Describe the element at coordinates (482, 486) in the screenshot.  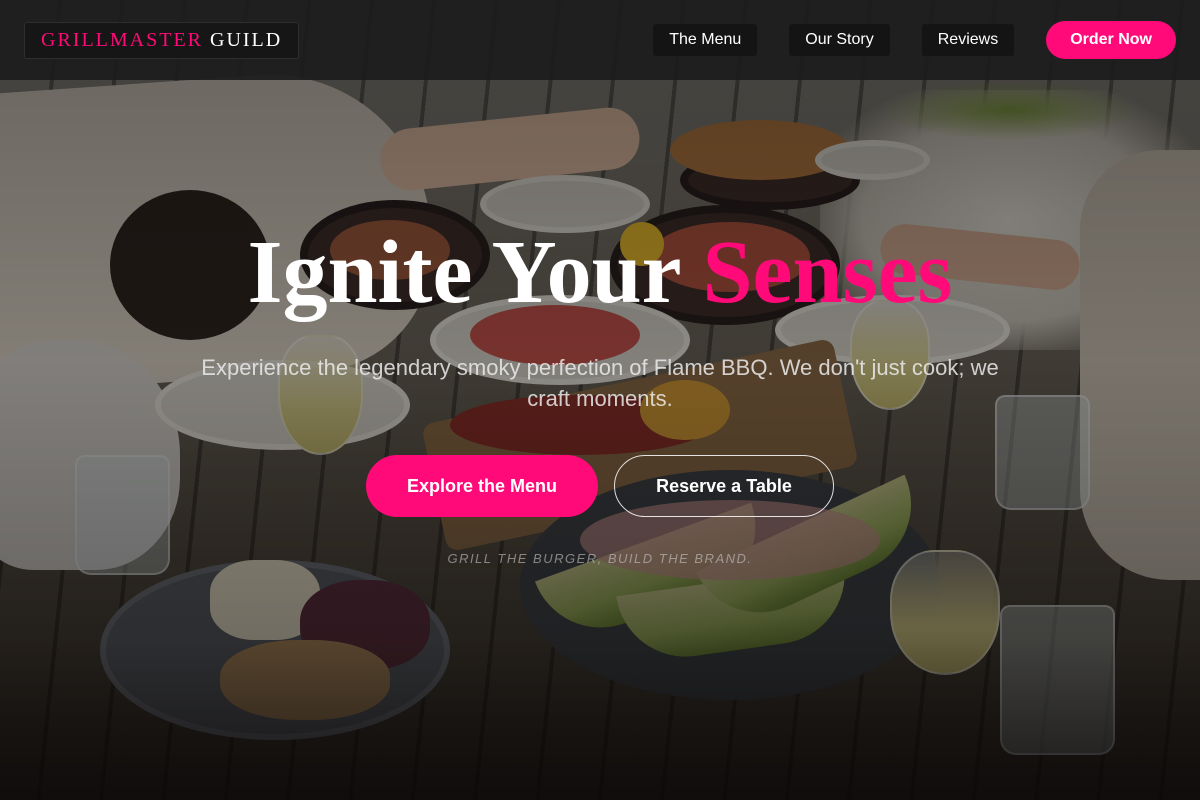
I see `explore-menu-button: Explore the Menu` at that location.